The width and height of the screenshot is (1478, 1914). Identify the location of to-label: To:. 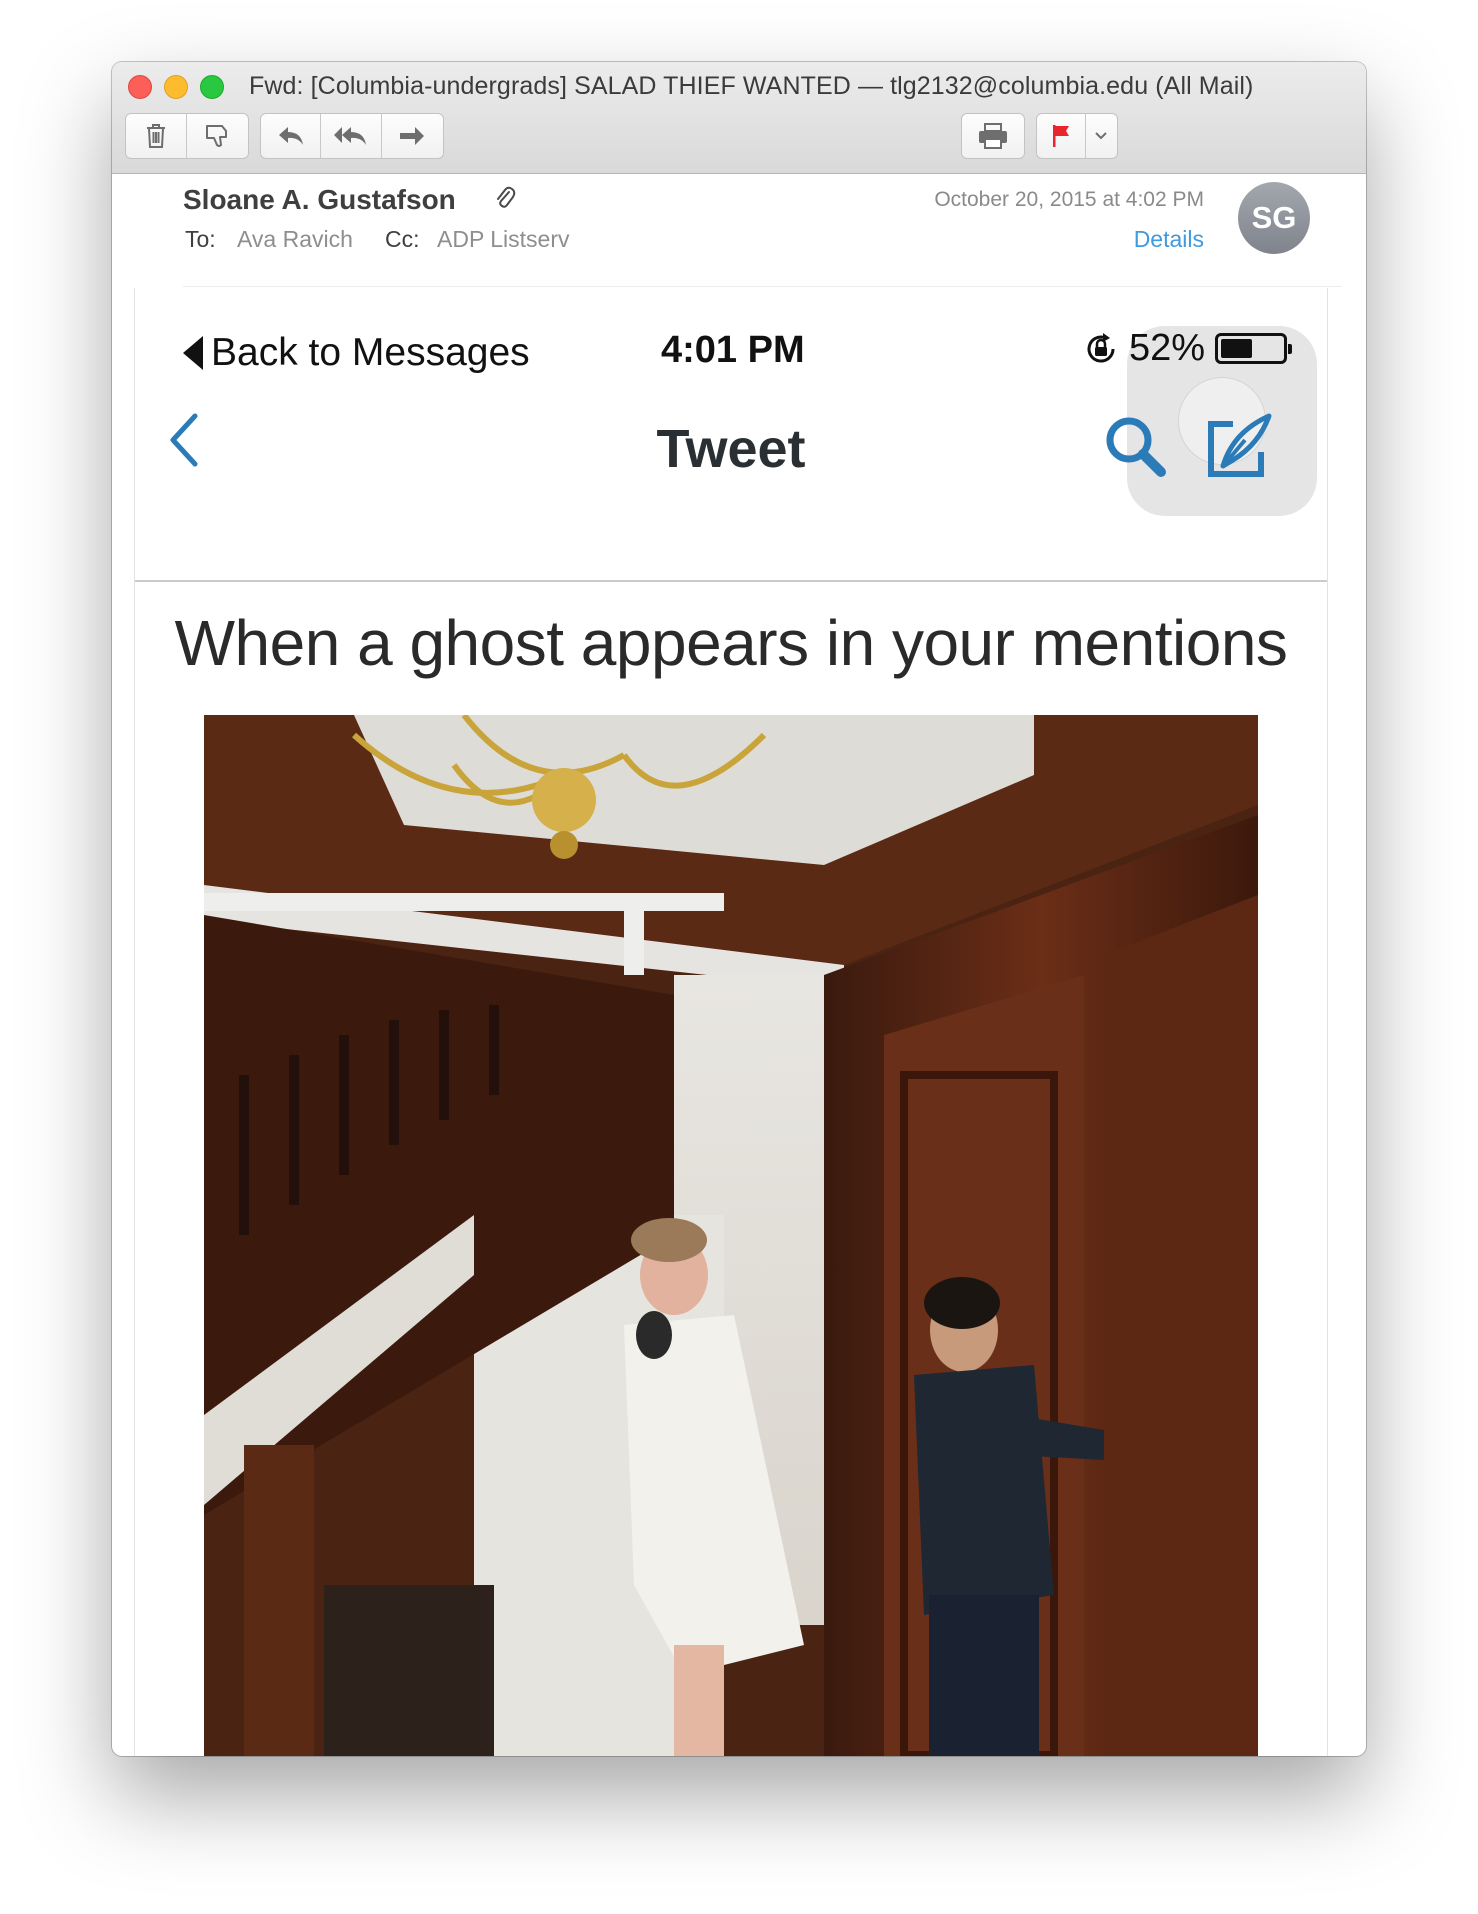
(200, 239).